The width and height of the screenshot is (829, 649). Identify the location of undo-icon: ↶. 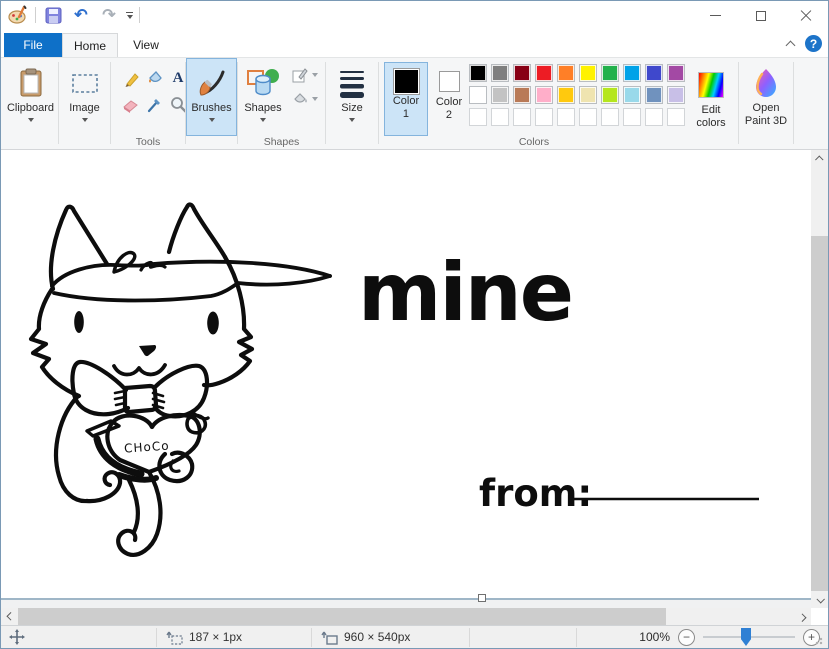
(81, 15).